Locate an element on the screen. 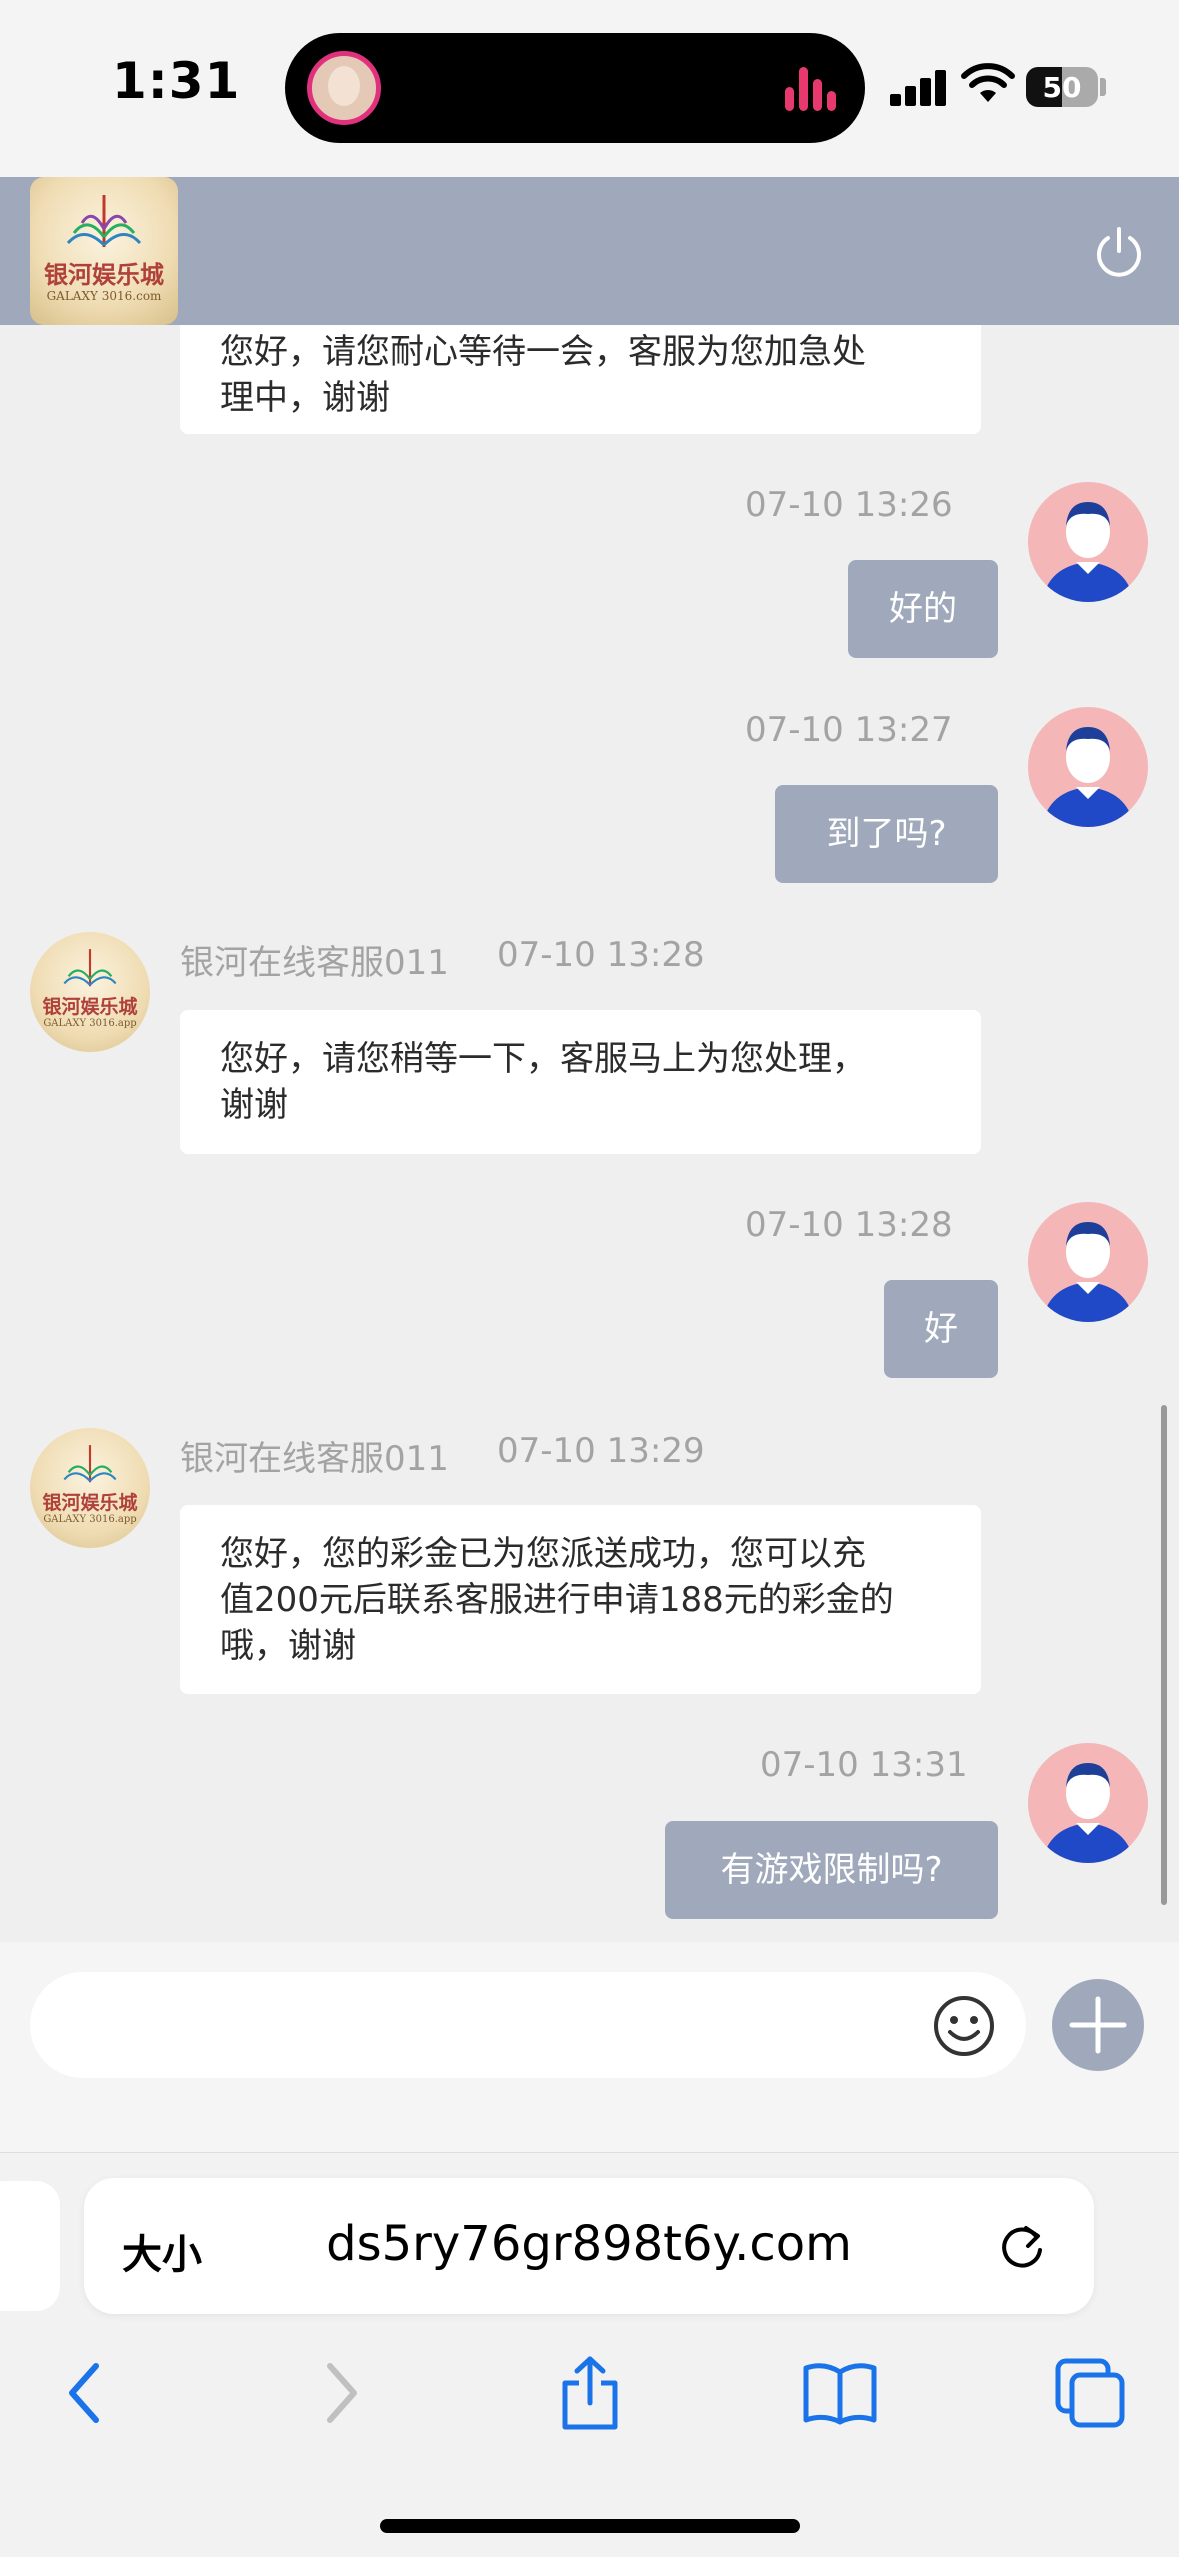 The image size is (1179, 2557). status-bar: 1:31 50 is located at coordinates (589, 88).